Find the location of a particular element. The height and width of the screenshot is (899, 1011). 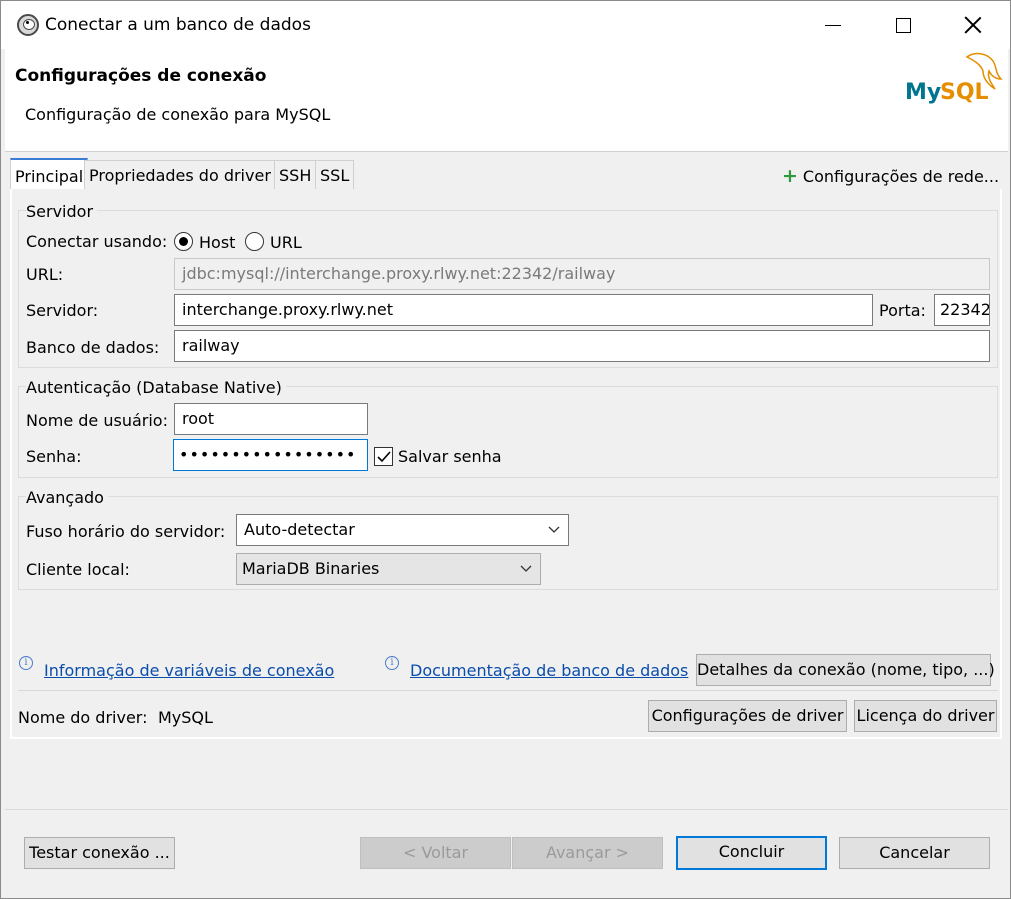

divider is located at coordinates (508, 690).